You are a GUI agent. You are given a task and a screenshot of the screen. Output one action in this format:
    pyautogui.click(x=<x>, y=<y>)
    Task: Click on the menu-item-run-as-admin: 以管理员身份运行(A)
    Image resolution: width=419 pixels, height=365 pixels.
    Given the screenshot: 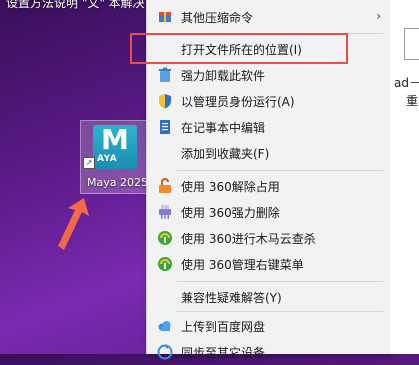 What is the action you would take?
    pyautogui.click(x=269, y=101)
    